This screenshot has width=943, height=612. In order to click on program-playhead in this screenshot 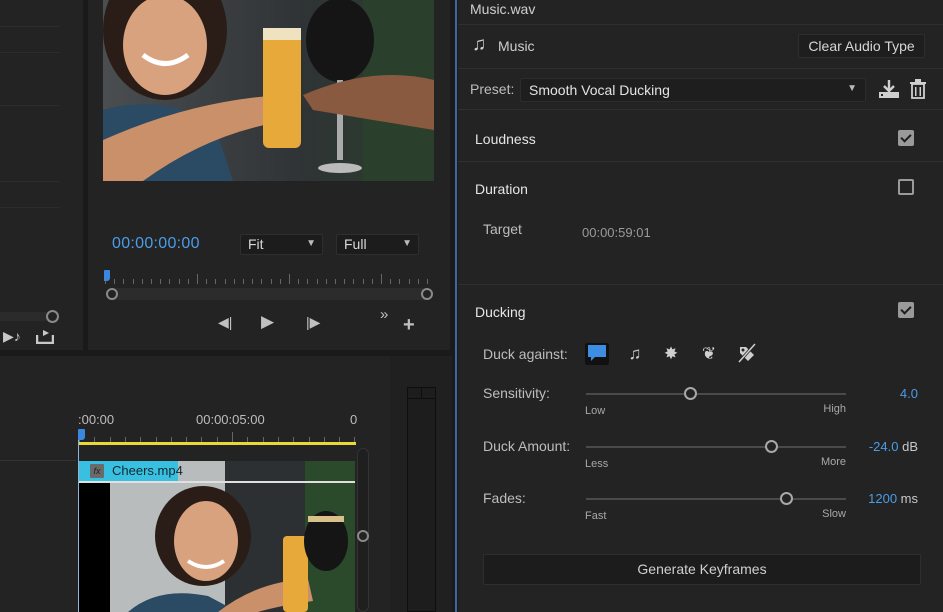, I will do `click(107, 275)`.